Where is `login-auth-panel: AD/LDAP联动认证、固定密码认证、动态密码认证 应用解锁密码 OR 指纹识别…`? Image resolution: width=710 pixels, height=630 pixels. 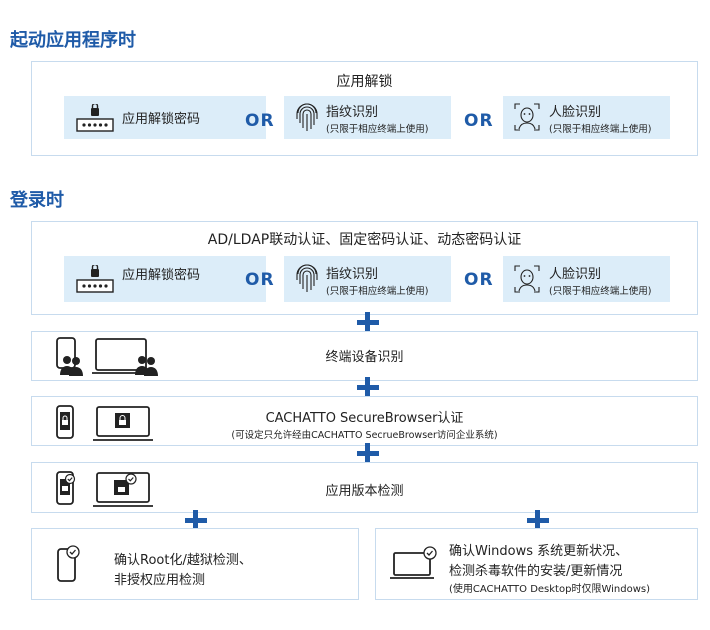 login-auth-panel: AD/LDAP联动认证、固定密码认证、动态密码认证 应用解锁密码 OR 指纹识别… is located at coordinates (364, 268).